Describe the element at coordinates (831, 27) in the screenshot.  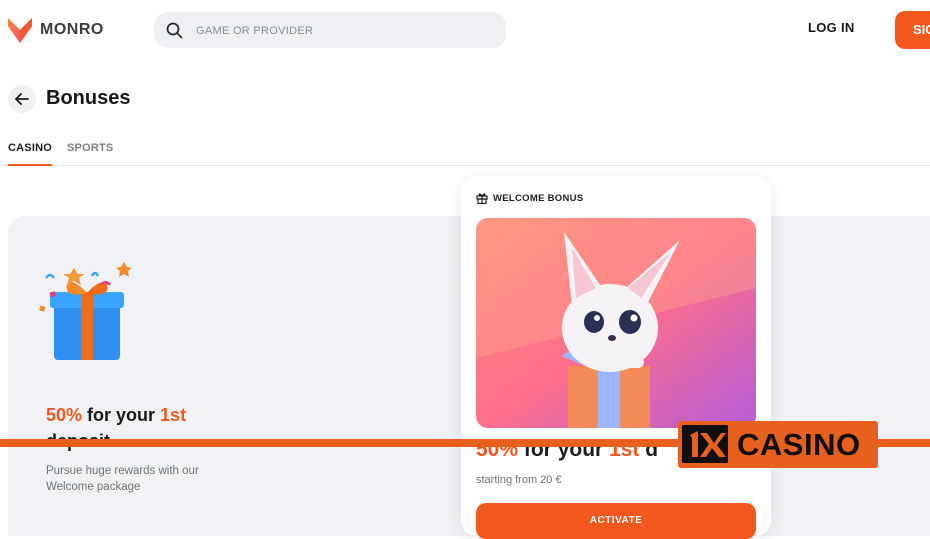
I see `login-button: LOG IN` at that location.